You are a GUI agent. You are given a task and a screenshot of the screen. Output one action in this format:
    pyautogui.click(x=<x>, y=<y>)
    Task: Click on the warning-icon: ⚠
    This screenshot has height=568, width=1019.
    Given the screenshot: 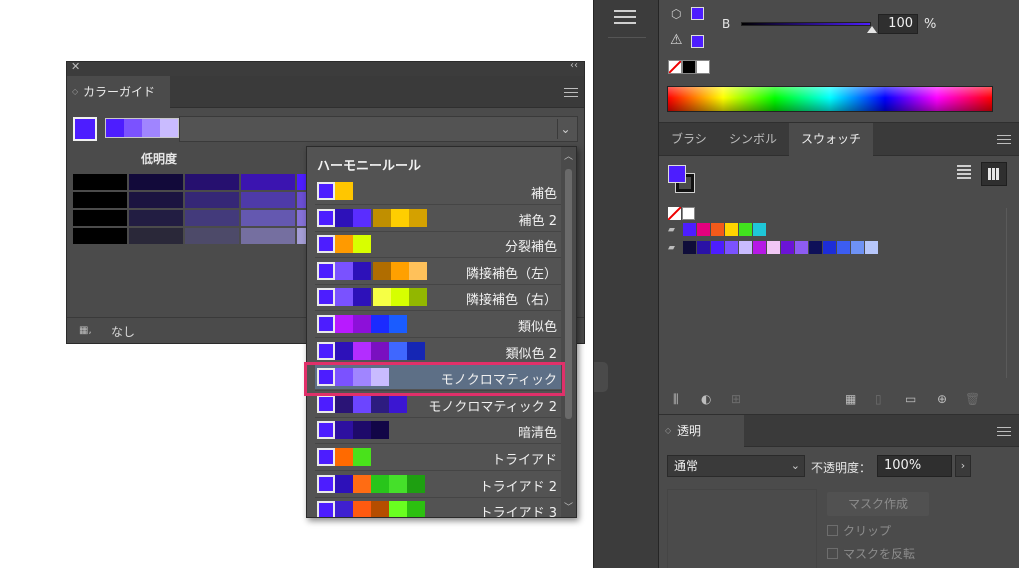 What is the action you would take?
    pyautogui.click(x=676, y=40)
    